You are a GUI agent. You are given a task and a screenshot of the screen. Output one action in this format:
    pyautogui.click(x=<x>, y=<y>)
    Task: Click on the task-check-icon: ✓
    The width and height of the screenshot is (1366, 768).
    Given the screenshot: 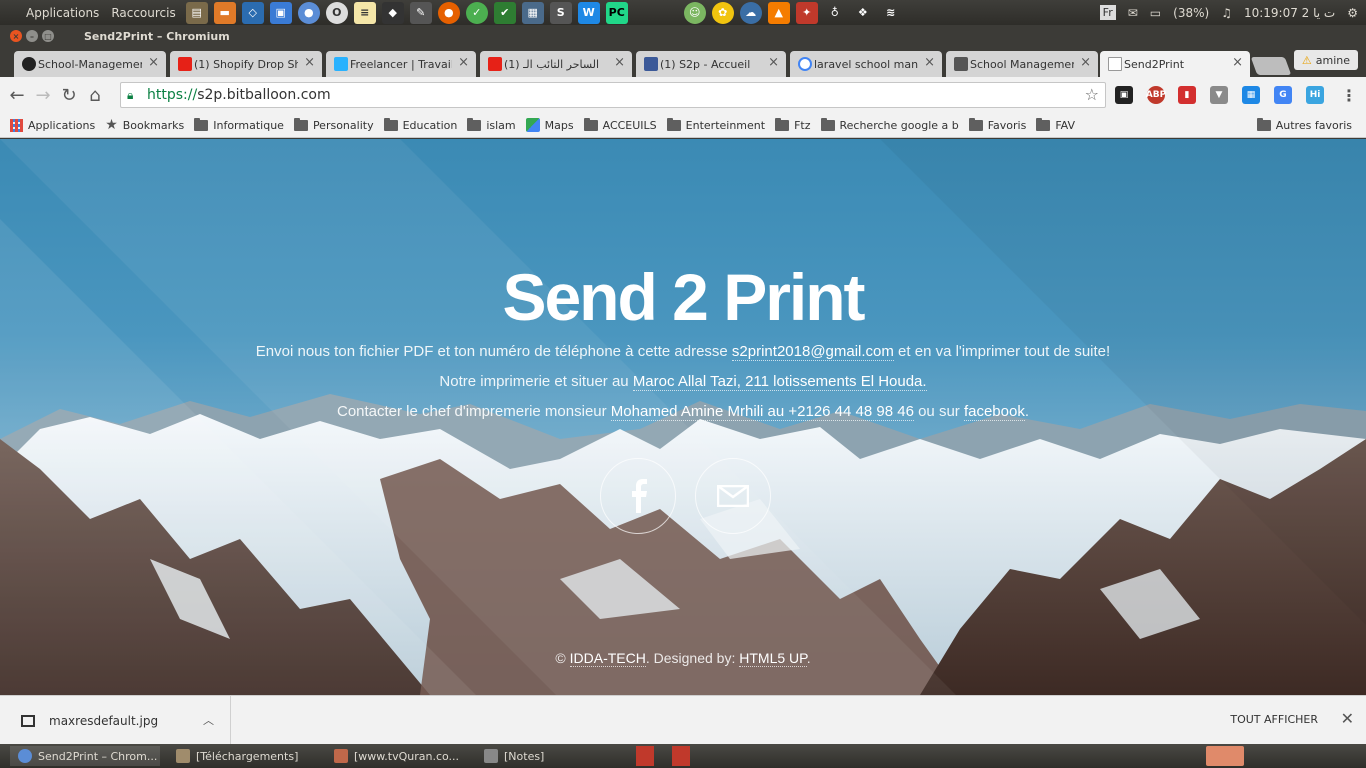 What is the action you would take?
    pyautogui.click(x=476, y=12)
    